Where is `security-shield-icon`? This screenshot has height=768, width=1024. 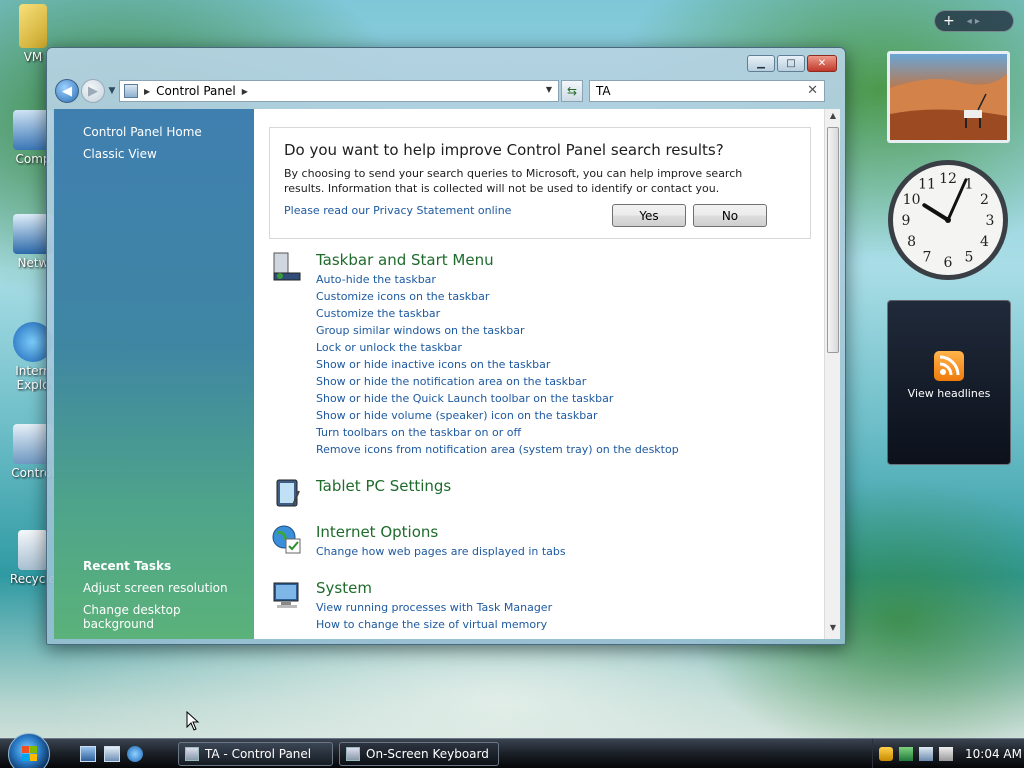 security-shield-icon is located at coordinates (886, 754).